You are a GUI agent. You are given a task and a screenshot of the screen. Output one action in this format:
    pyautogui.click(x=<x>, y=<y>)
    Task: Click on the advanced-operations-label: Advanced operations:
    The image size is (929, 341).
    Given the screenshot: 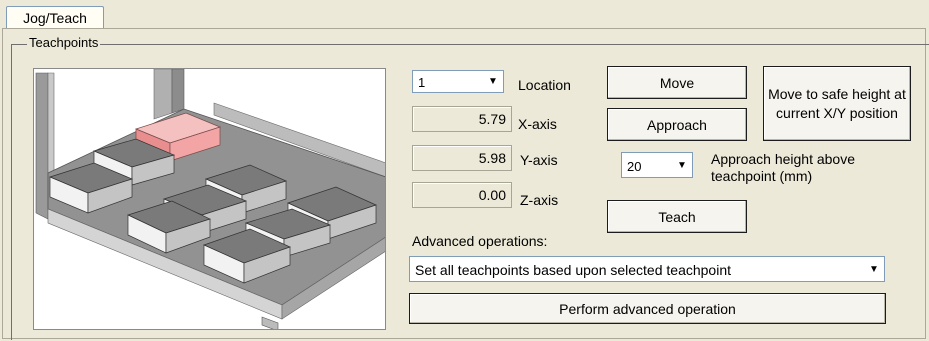 What is the action you would take?
    pyautogui.click(x=480, y=241)
    